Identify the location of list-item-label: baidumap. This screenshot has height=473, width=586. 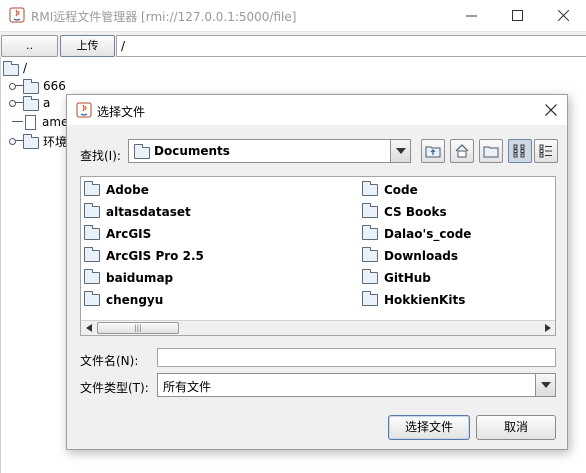
(140, 278).